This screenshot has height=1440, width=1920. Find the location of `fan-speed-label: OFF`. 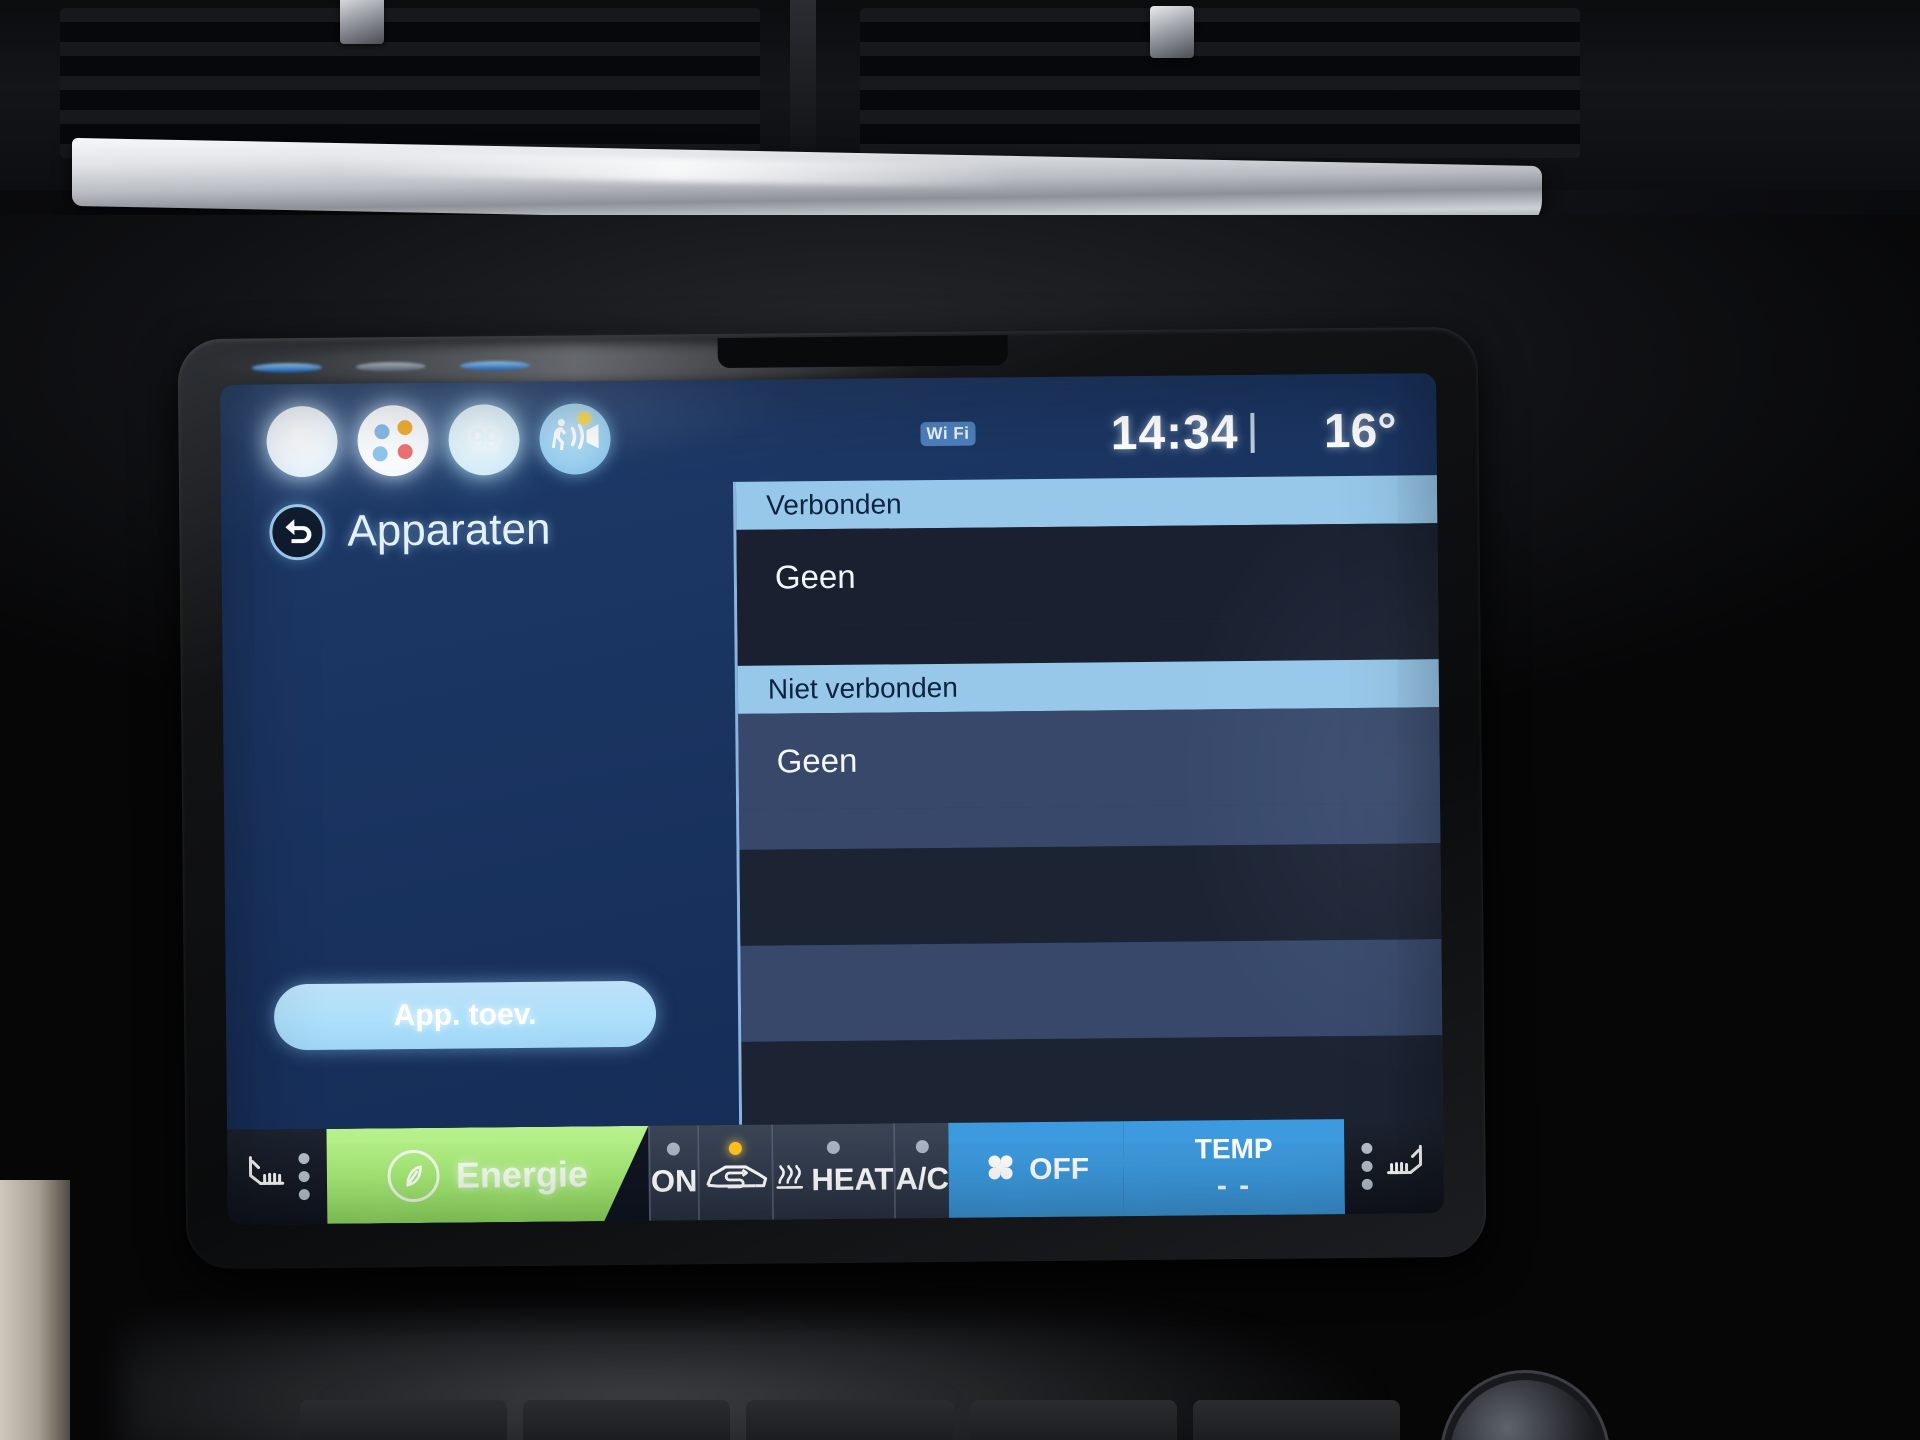

fan-speed-label: OFF is located at coordinates (1059, 1169).